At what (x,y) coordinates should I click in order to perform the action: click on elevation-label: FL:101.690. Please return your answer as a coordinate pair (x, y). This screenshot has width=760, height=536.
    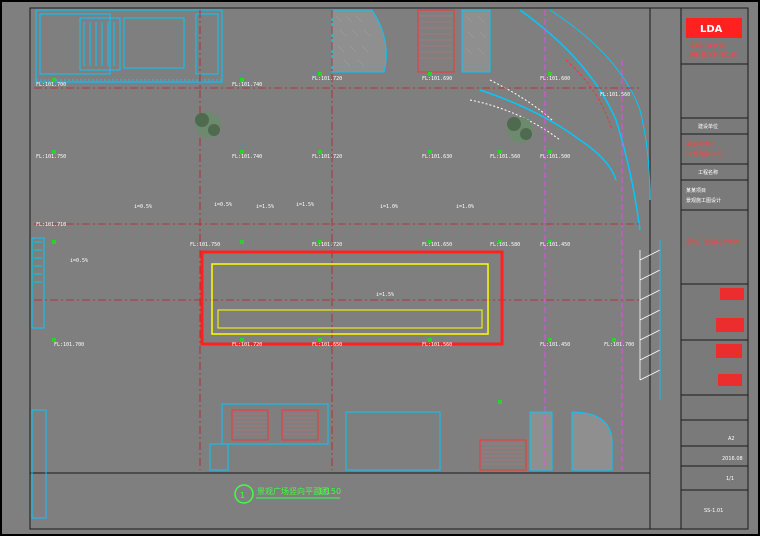
    Looking at the image, I should click on (437, 79).